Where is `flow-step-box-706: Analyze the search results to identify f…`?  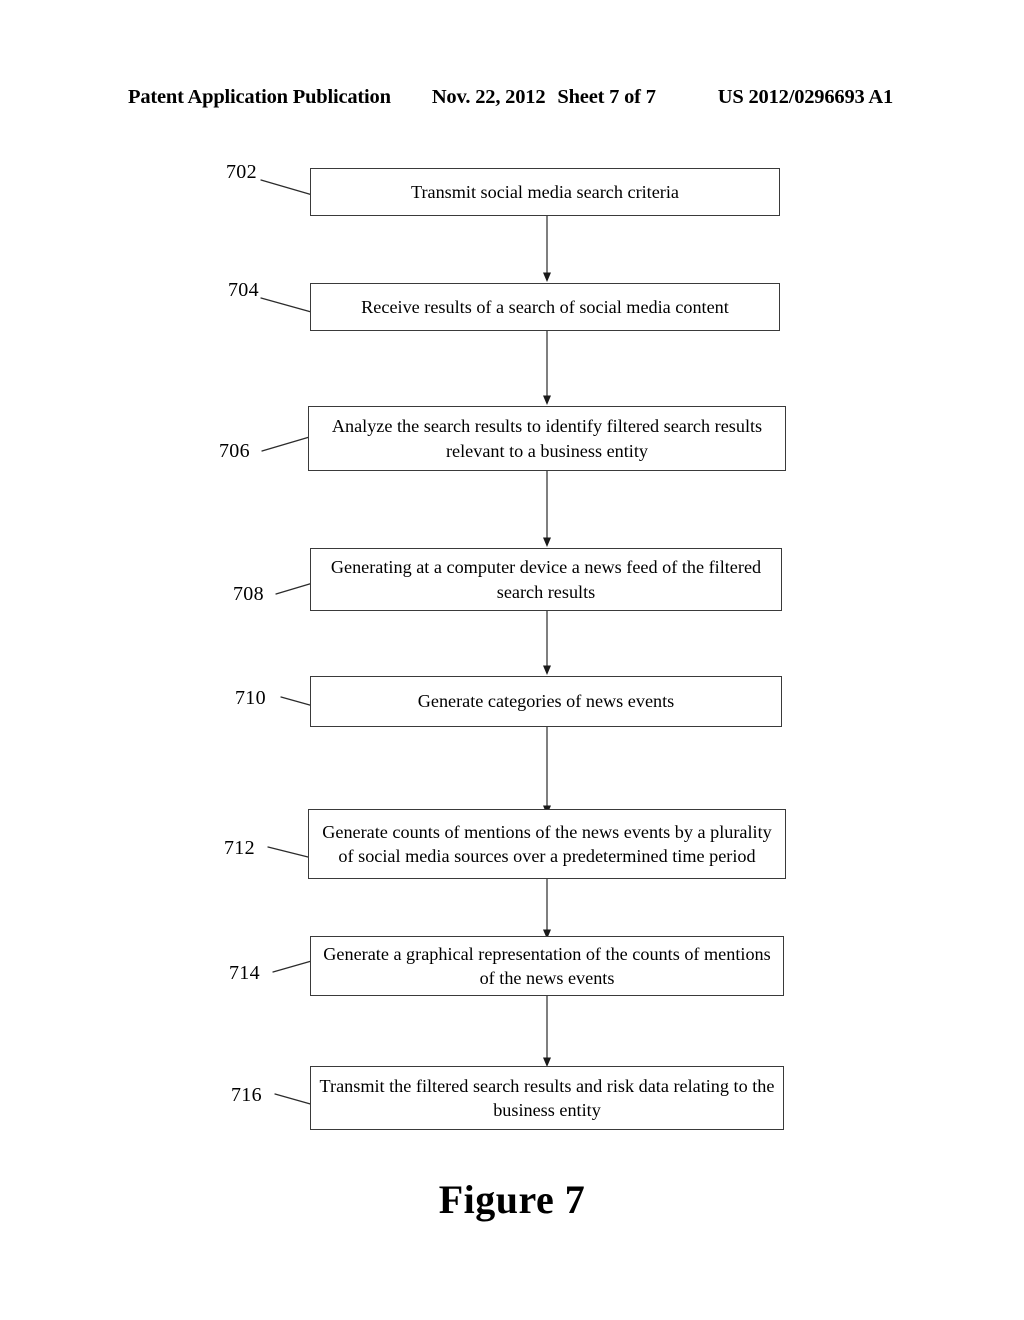
flow-step-box-706: Analyze the search results to identify f… is located at coordinates (547, 438).